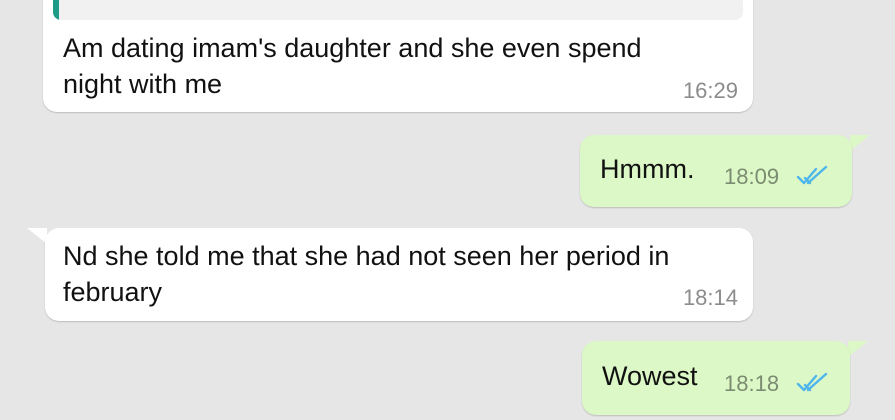 The width and height of the screenshot is (895, 420). What do you see at coordinates (56, 10) in the screenshot?
I see `quote-accent-bar` at bounding box center [56, 10].